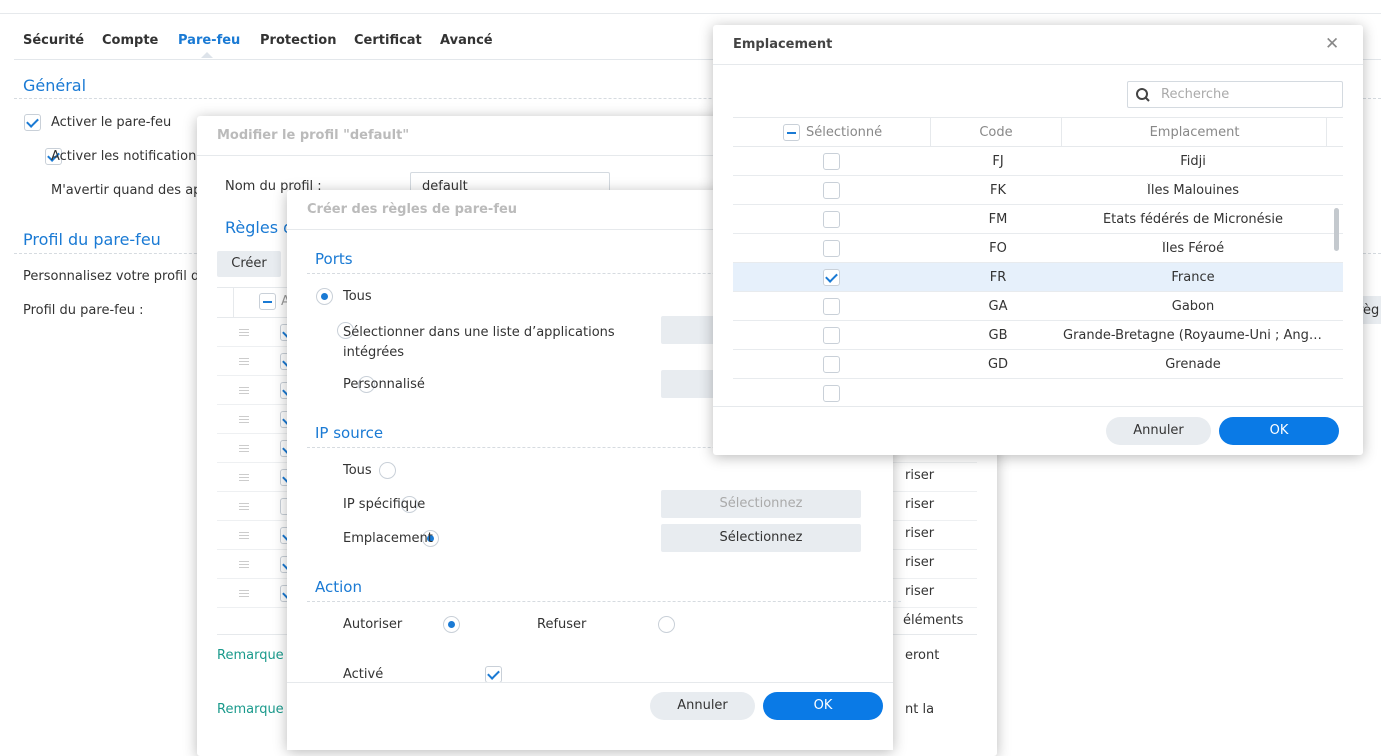 The width and height of the screenshot is (1381, 756). Describe the element at coordinates (922, 655) in the screenshot. I see `remark-text: eront` at that location.